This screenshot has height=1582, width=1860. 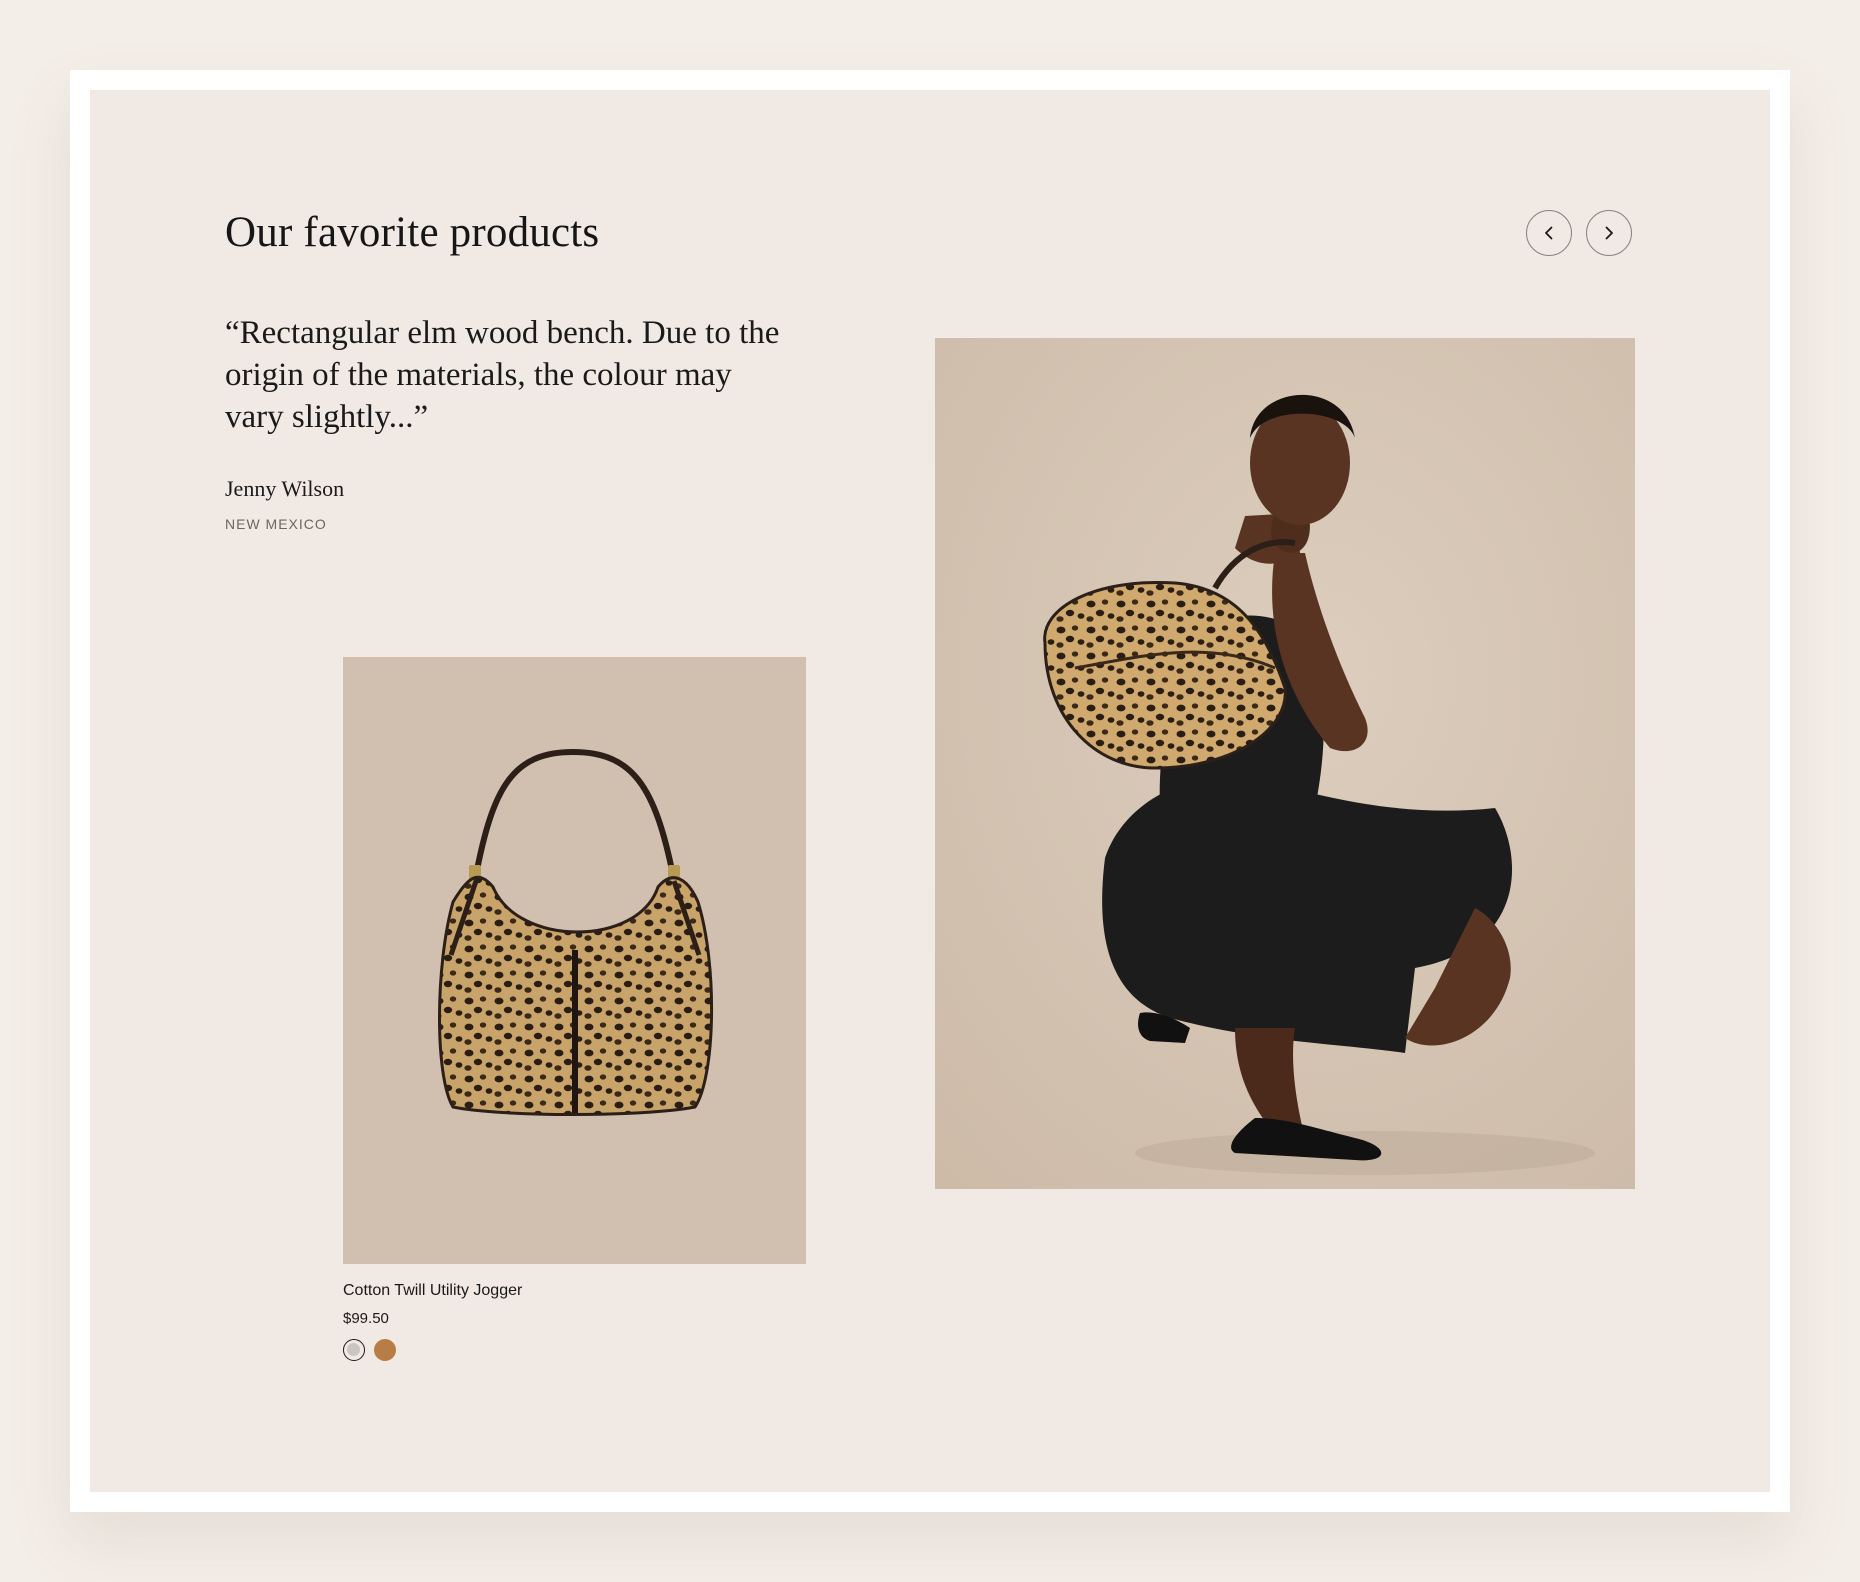 I want to click on testimonial-location: NEW MEXICO, so click(x=276, y=524).